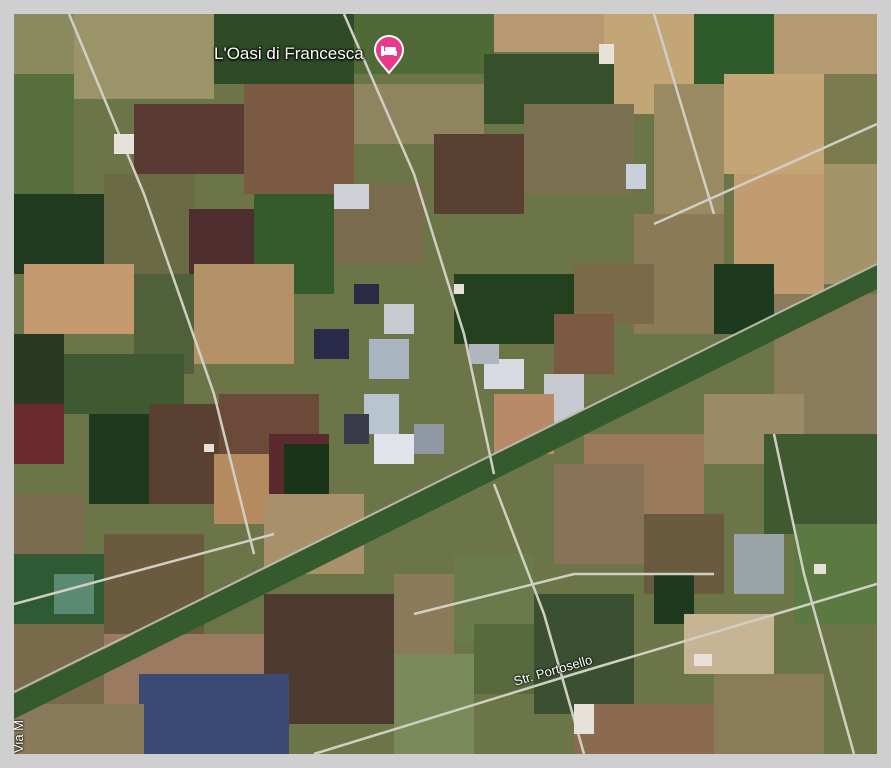  I want to click on place-label: L'Oasi di Francesca, so click(289, 54).